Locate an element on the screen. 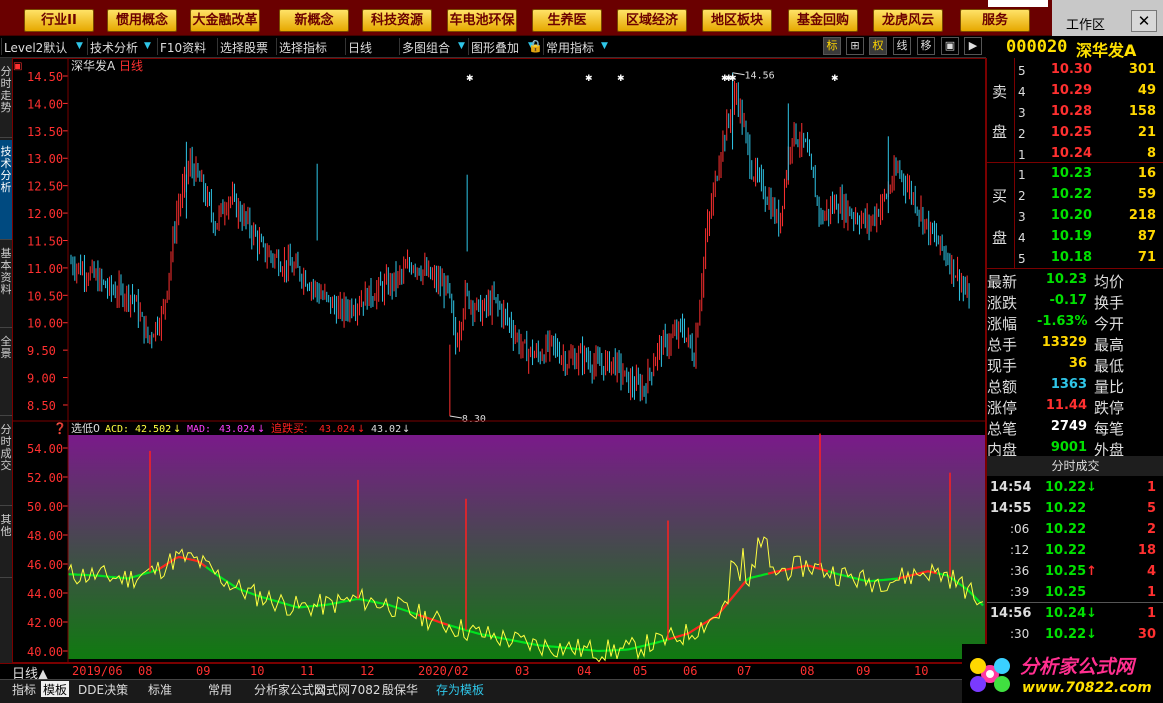  bottom-tab-6: 公式网7082 is located at coordinates (347, 689).